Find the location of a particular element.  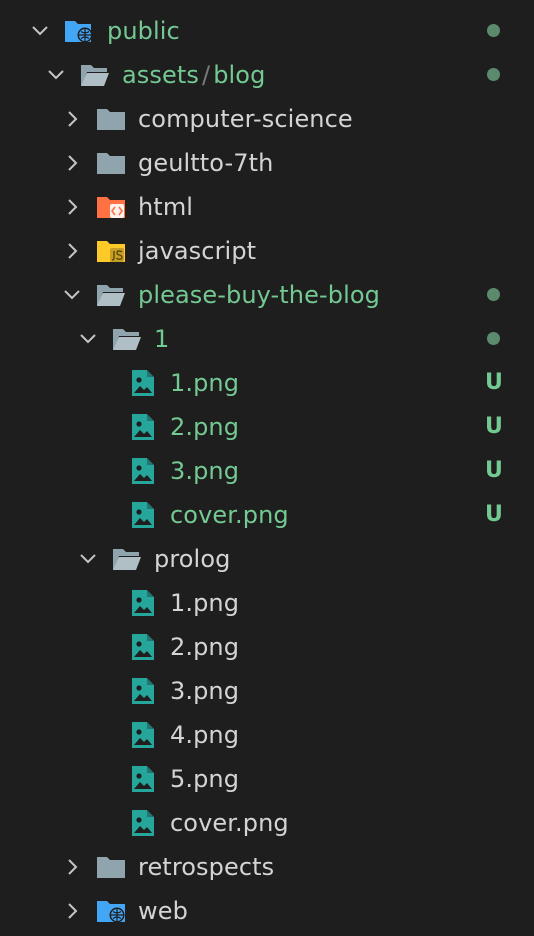

tree-item-prolog: prolog is located at coordinates (267, 559).